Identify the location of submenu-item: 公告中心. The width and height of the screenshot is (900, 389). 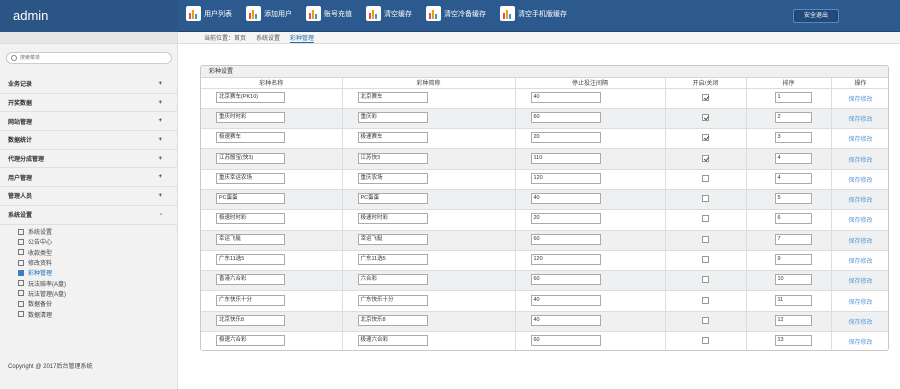
(97, 242).